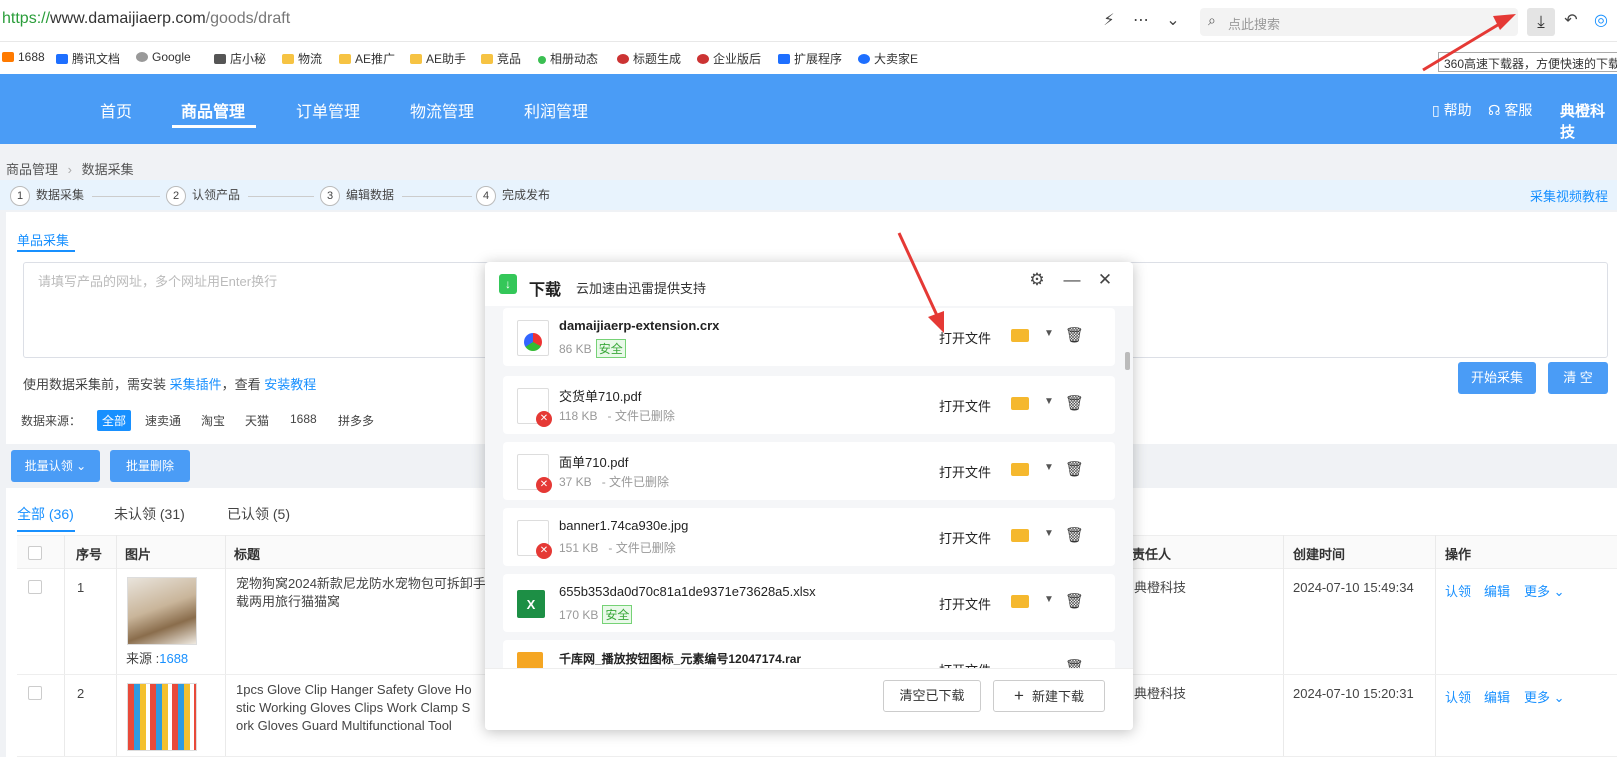 The height and width of the screenshot is (757, 1617). Describe the element at coordinates (1469, 43) in the screenshot. I see `red-arrow-to-download-icon` at that location.